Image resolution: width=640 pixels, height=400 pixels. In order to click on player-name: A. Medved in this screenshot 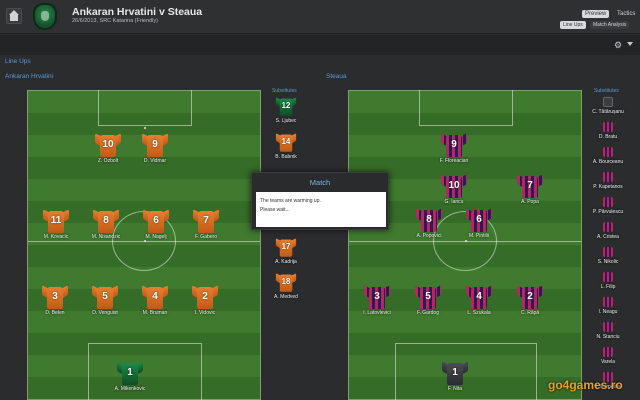, I will do `click(286, 297)`.